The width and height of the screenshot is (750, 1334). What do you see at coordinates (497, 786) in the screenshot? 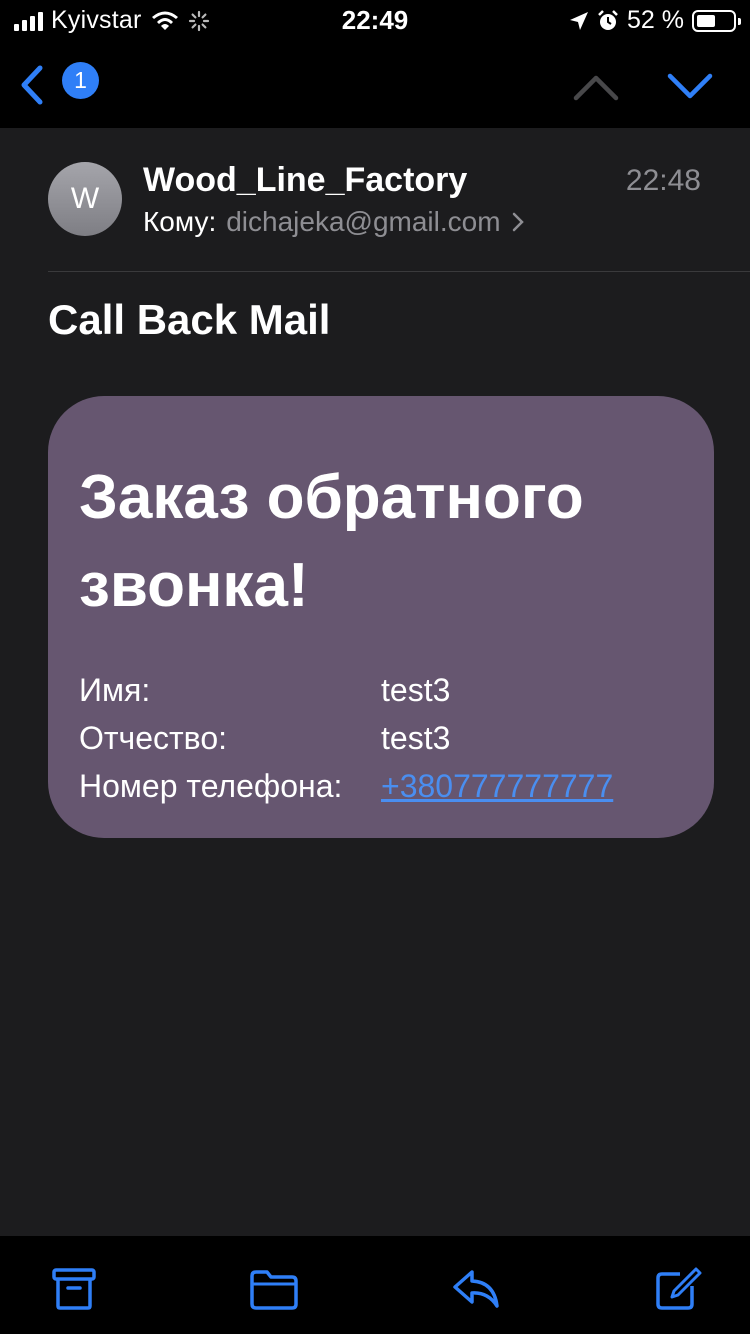
I see `phone-link: +380777777777` at bounding box center [497, 786].